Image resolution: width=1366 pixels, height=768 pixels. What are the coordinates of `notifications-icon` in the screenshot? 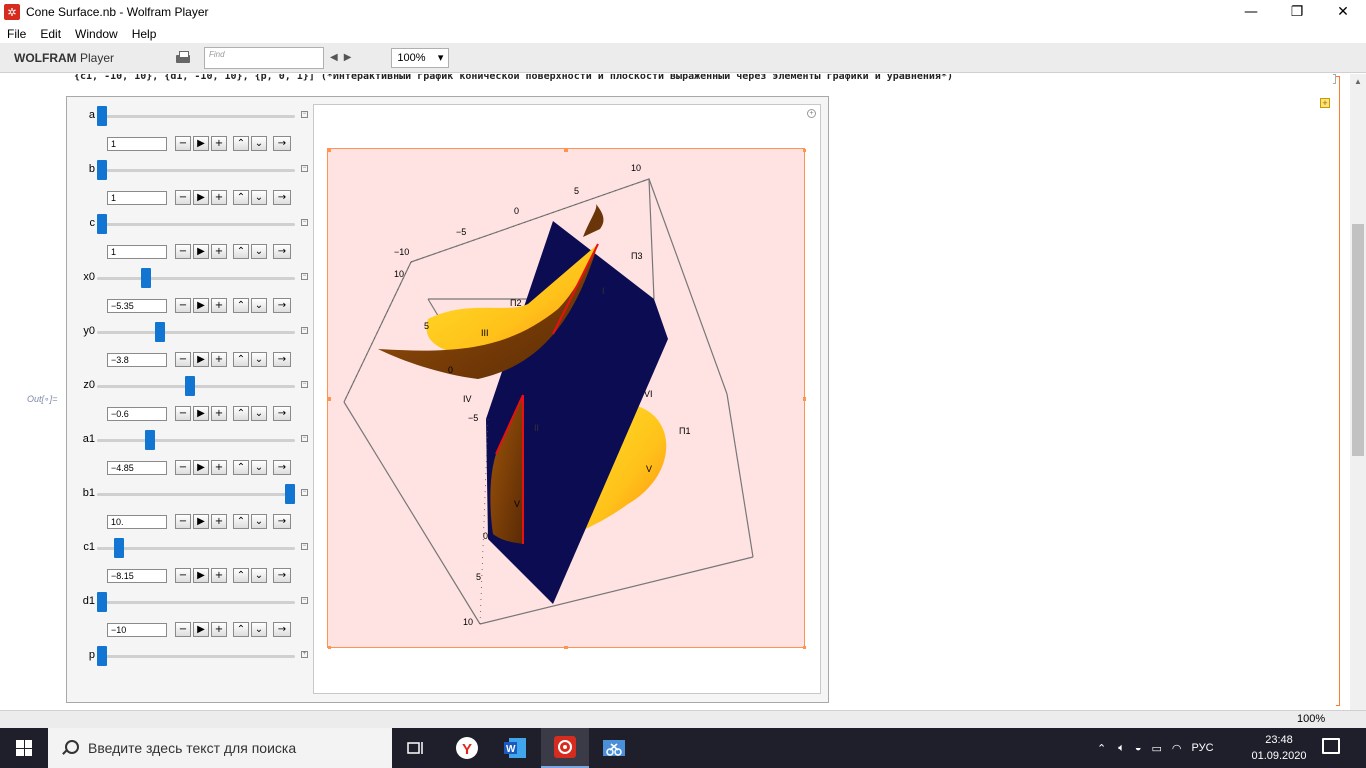 It's located at (1331, 746).